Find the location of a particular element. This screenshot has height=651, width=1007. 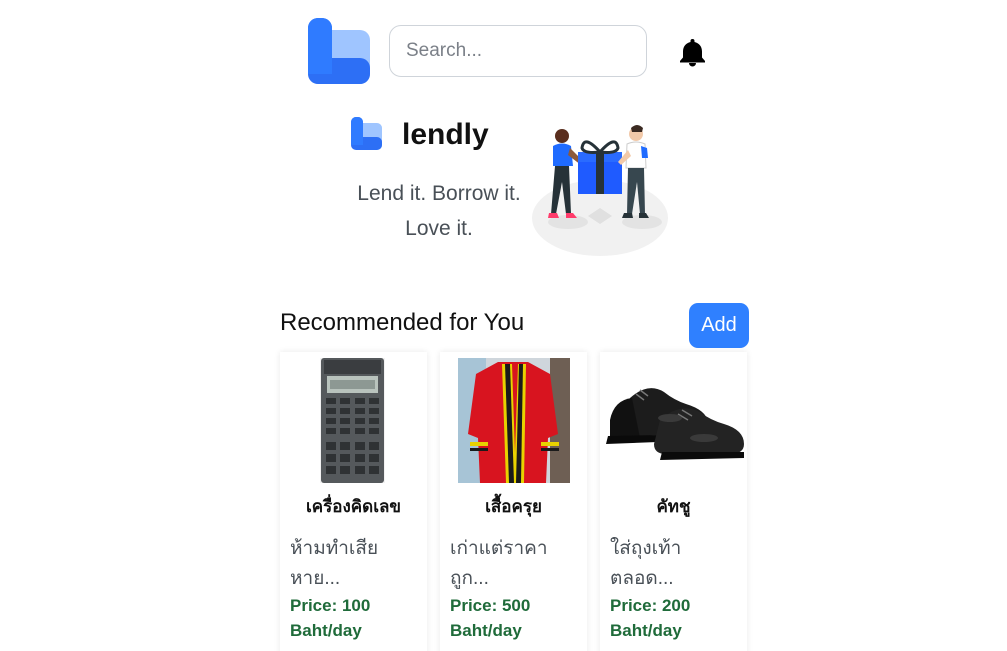

product-title: เสื้อครุย is located at coordinates (513, 506).